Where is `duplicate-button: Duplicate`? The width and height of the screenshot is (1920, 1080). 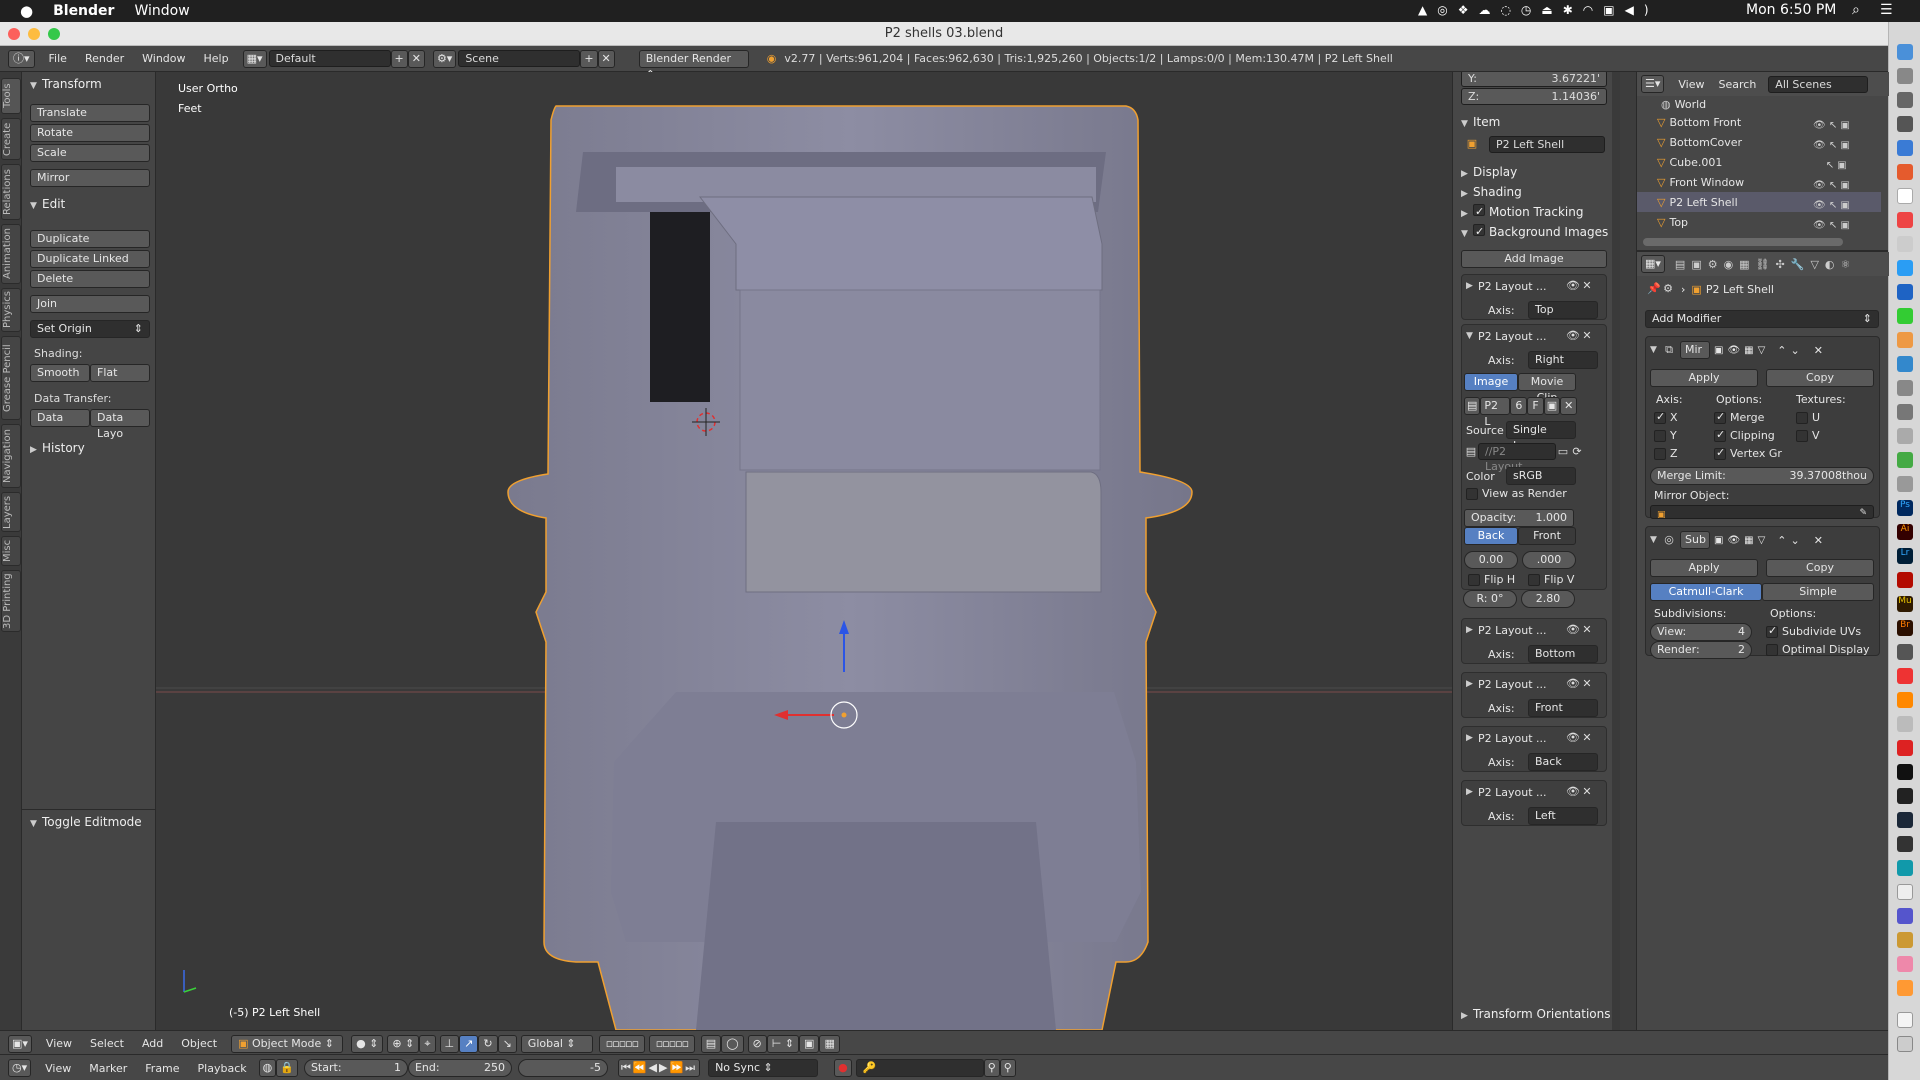 duplicate-button: Duplicate is located at coordinates (90, 239).